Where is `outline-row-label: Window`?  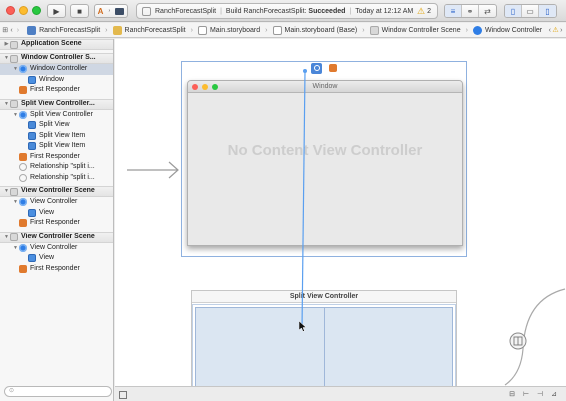
outline-row-label: Window is located at coordinates (51, 79).